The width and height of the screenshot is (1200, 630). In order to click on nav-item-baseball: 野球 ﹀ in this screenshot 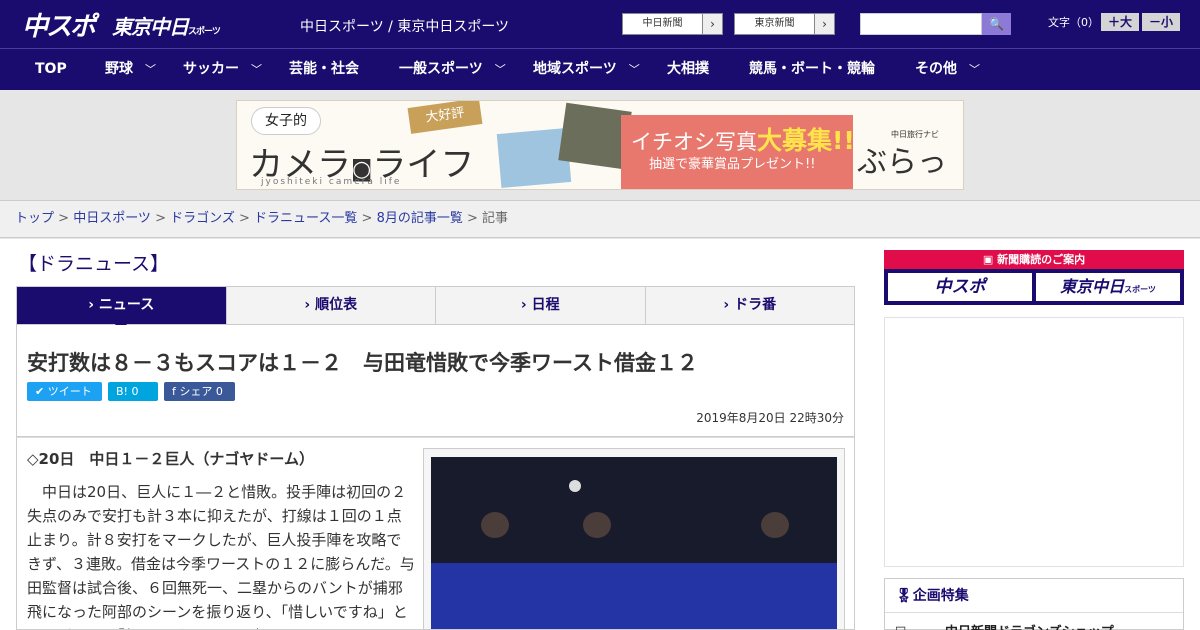, I will do `click(130, 70)`.